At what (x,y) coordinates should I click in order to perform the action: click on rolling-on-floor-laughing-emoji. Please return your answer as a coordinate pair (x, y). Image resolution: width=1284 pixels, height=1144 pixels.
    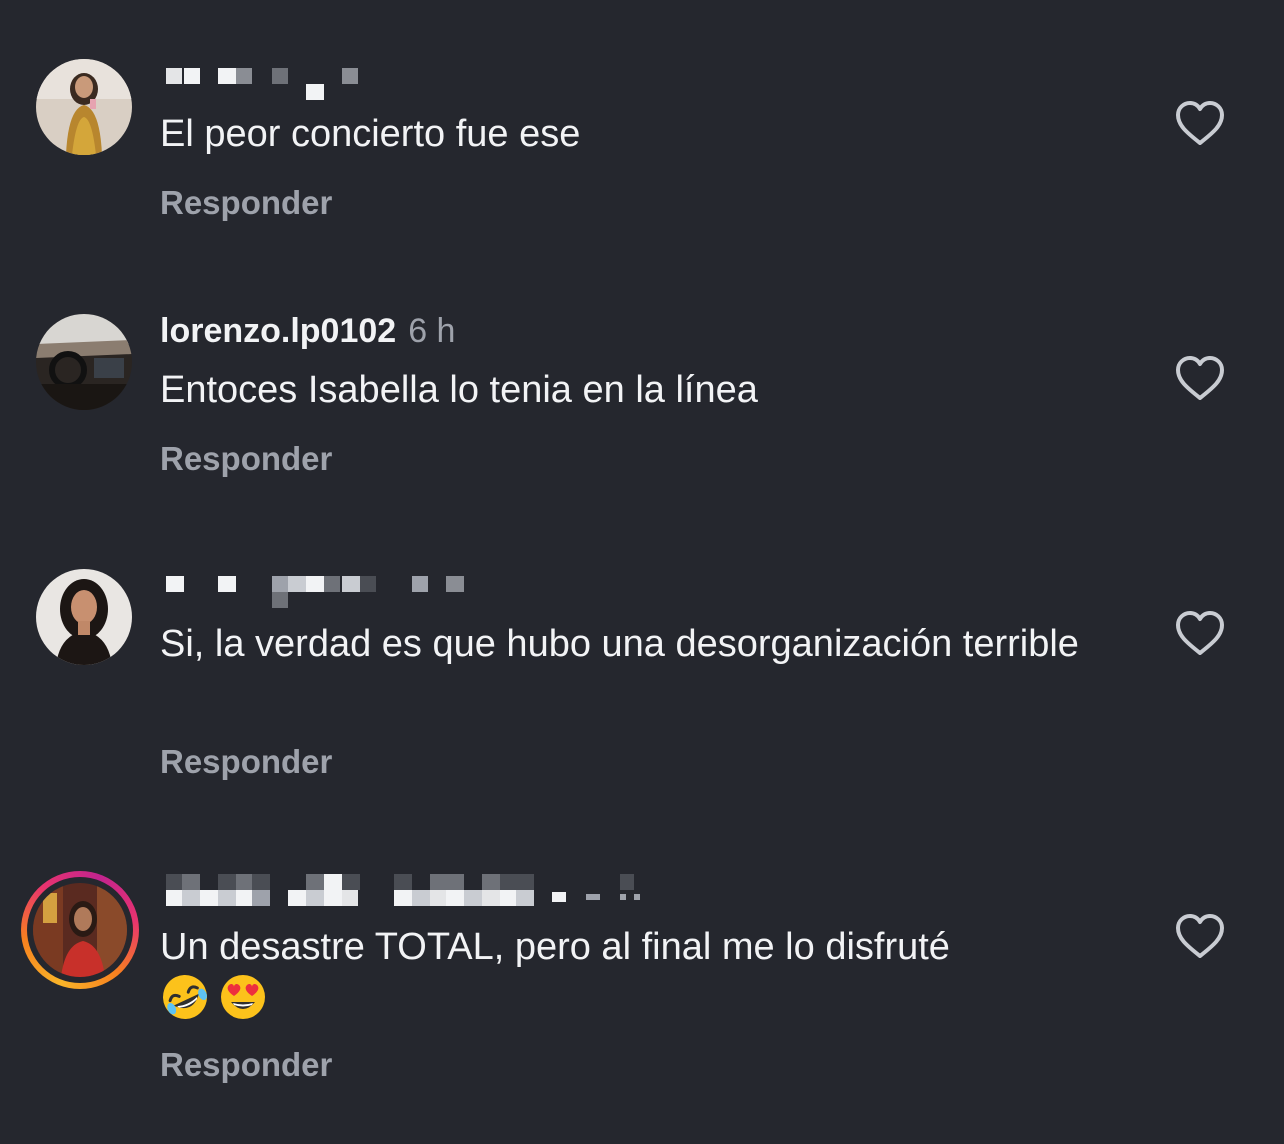
    Looking at the image, I should click on (185, 997).